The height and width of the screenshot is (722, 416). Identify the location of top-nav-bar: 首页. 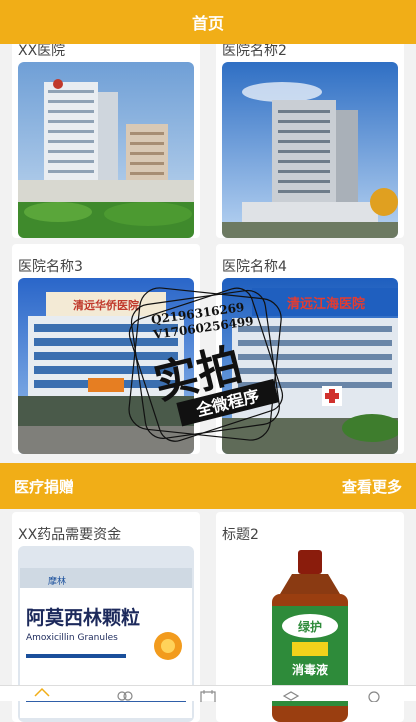
(208, 22).